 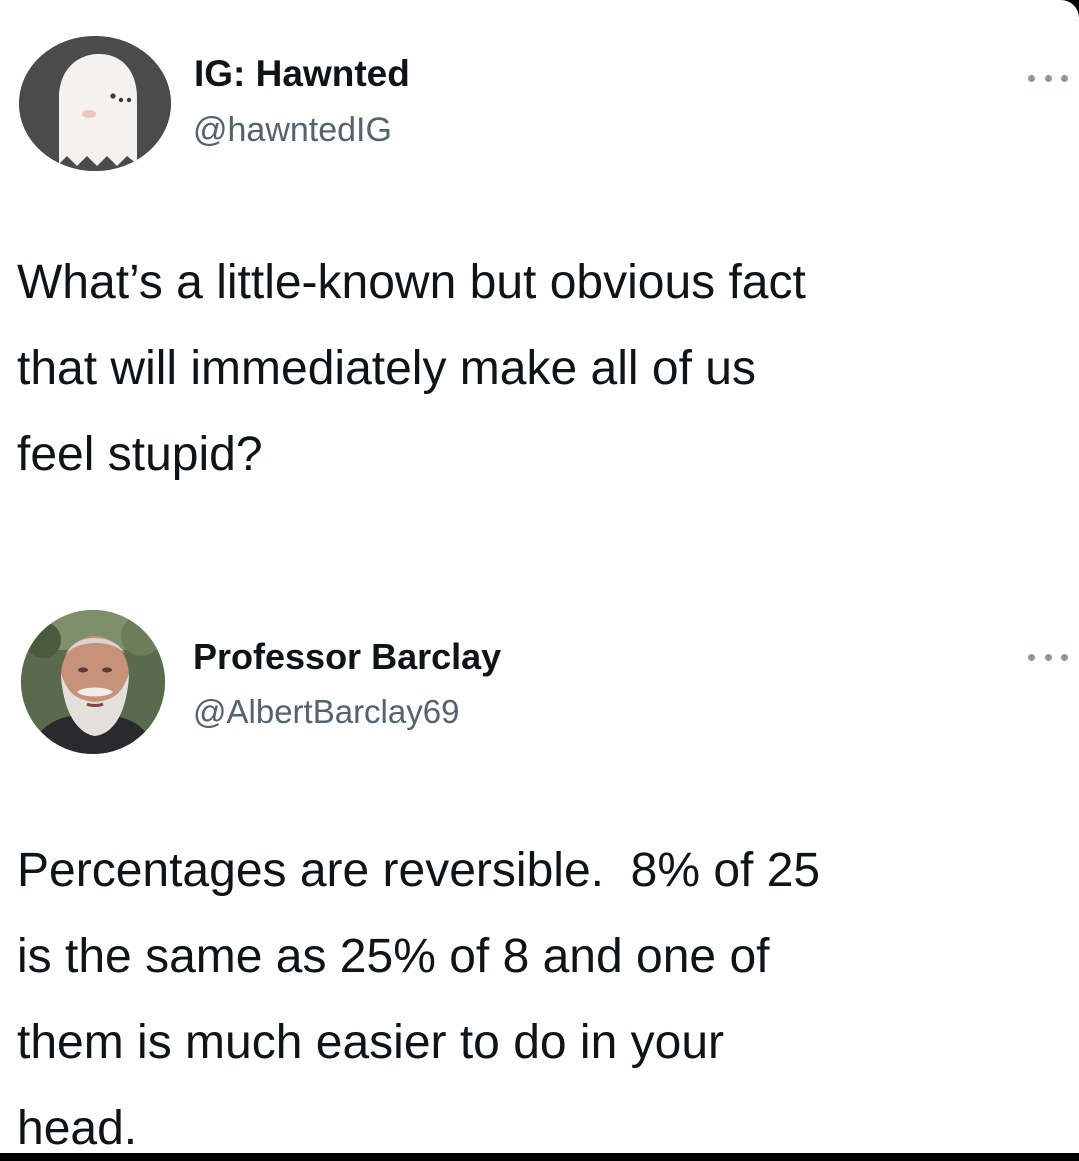 I want to click on bearded-man-avatar, so click(x=93, y=682).